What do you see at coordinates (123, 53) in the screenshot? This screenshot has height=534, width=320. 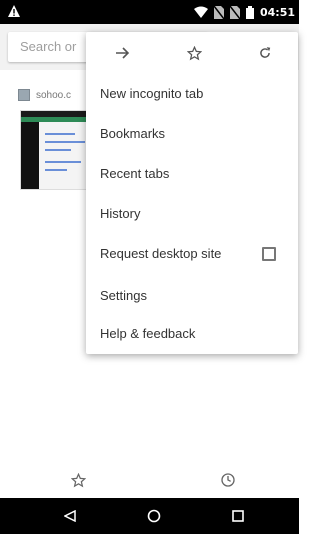 I see `forward-arrow-icon` at bounding box center [123, 53].